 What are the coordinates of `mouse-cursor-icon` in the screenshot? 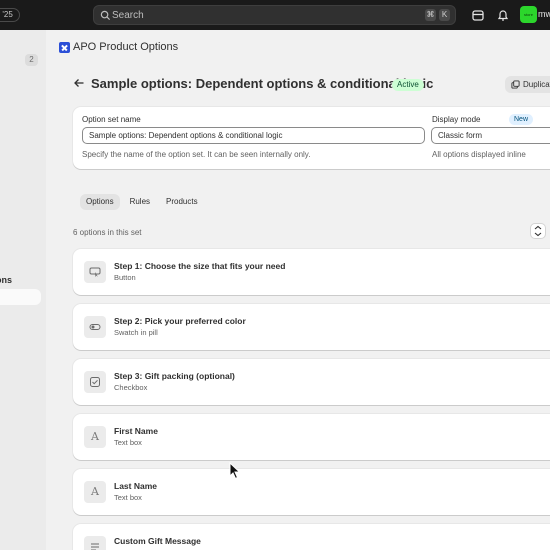 It's located at (235, 471).